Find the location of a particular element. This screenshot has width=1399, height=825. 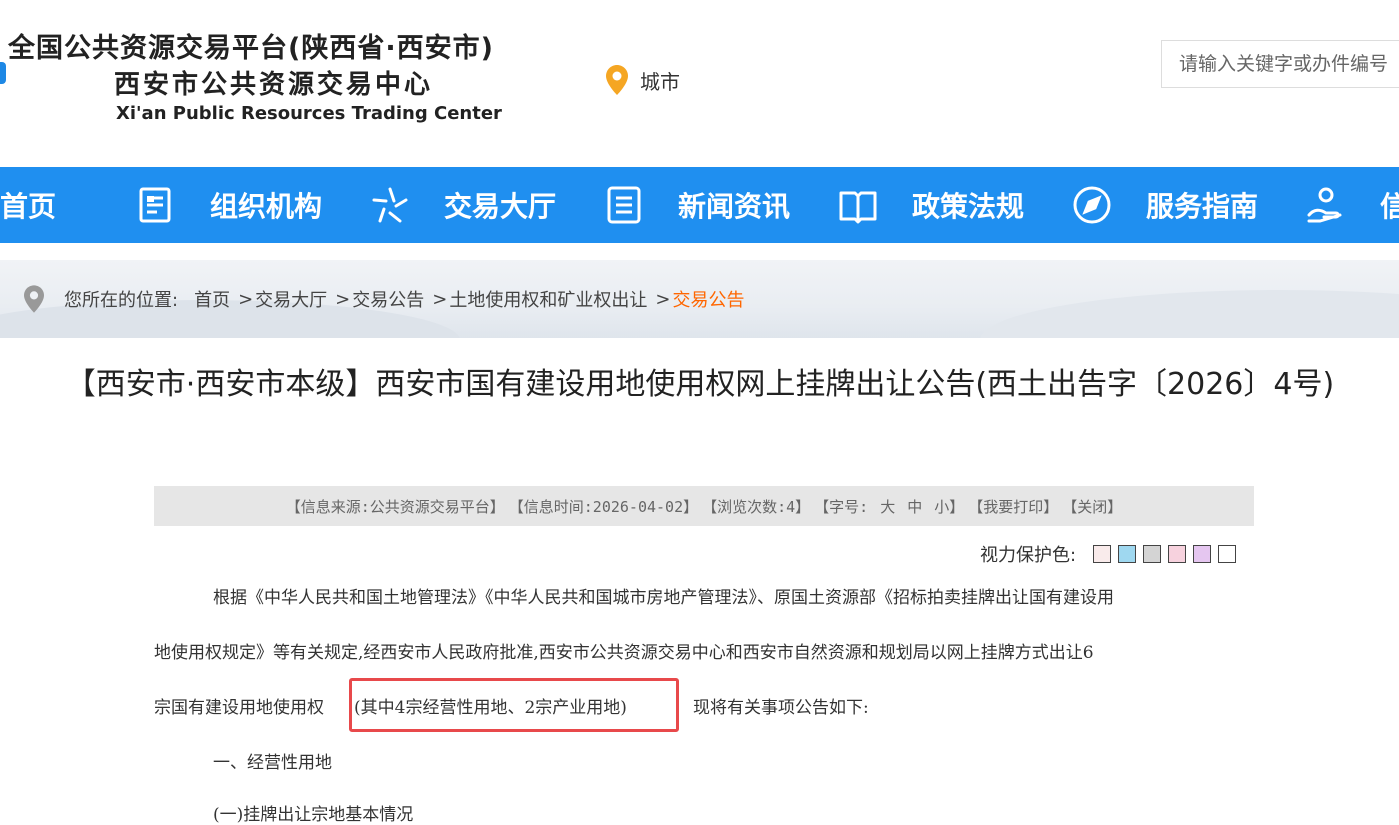

nav-item-home: 首页 is located at coordinates (28, 205).